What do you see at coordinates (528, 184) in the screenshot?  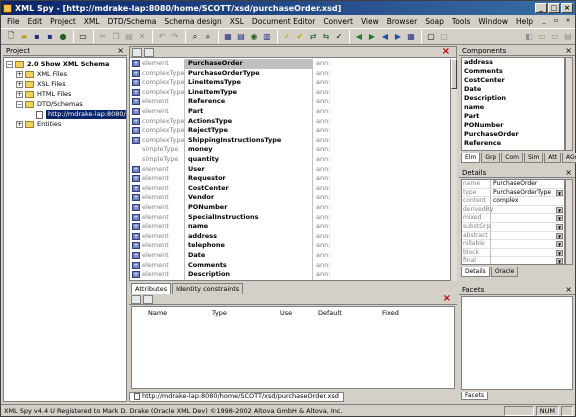 I see `details-value: PurchaseOrder` at bounding box center [528, 184].